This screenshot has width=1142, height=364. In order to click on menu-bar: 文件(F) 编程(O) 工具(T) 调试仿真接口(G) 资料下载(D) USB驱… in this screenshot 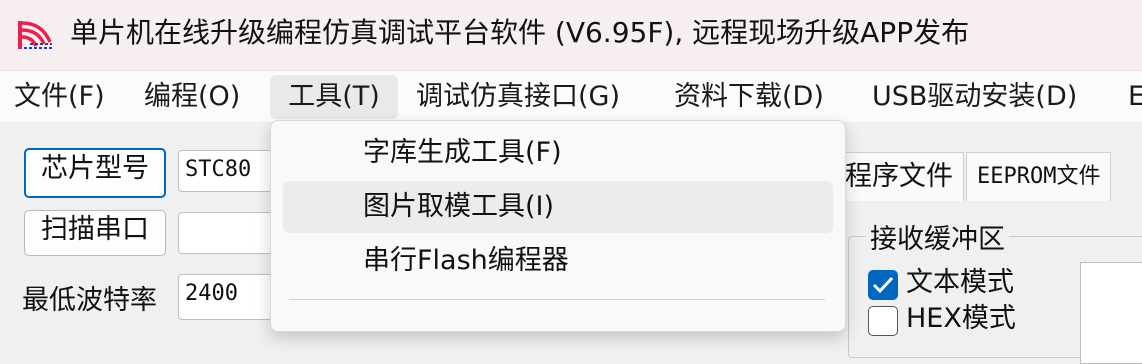, I will do `click(571, 97)`.